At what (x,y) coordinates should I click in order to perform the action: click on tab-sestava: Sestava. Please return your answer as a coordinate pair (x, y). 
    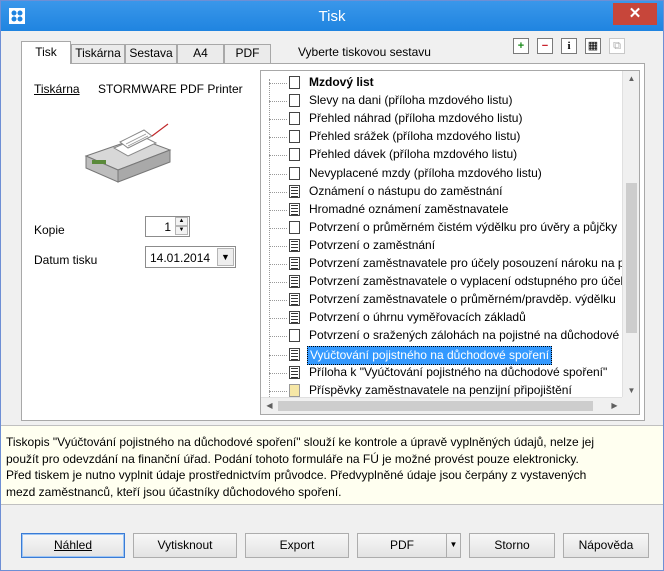
    Looking at the image, I should click on (151, 53).